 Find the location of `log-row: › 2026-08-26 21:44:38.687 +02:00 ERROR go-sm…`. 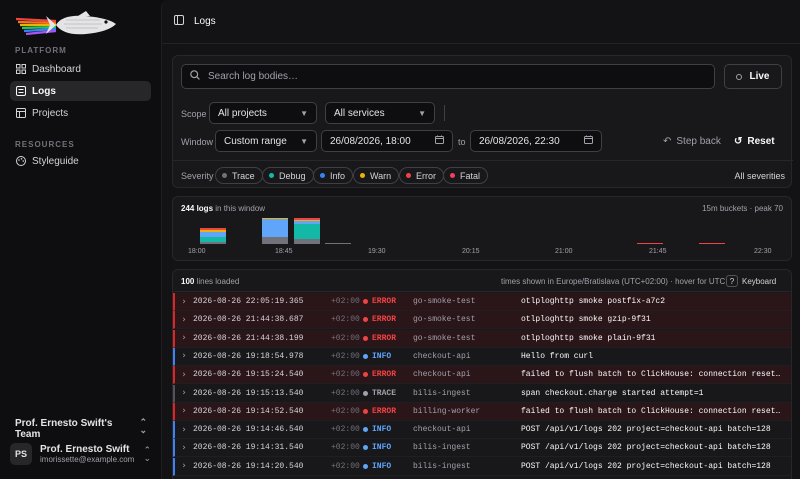

log-row: › 2026-08-26 21:44:38.687 +02:00 ERROR go-sm… is located at coordinates (482, 320).